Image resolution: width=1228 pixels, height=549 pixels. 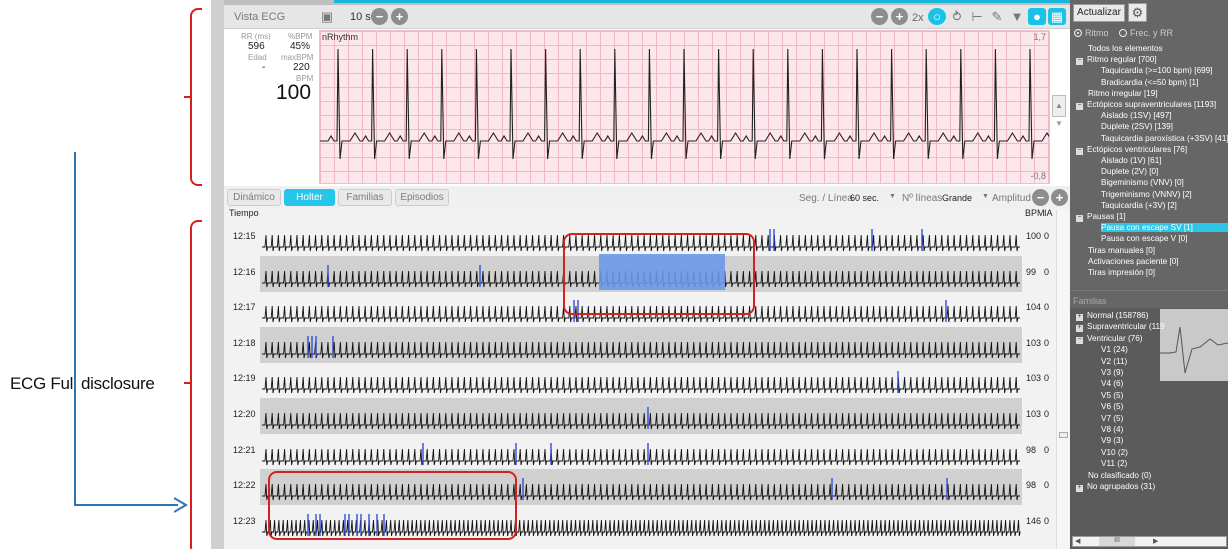 What do you see at coordinates (365, 197) in the screenshot?
I see `tab-familias: Familias` at bounding box center [365, 197].